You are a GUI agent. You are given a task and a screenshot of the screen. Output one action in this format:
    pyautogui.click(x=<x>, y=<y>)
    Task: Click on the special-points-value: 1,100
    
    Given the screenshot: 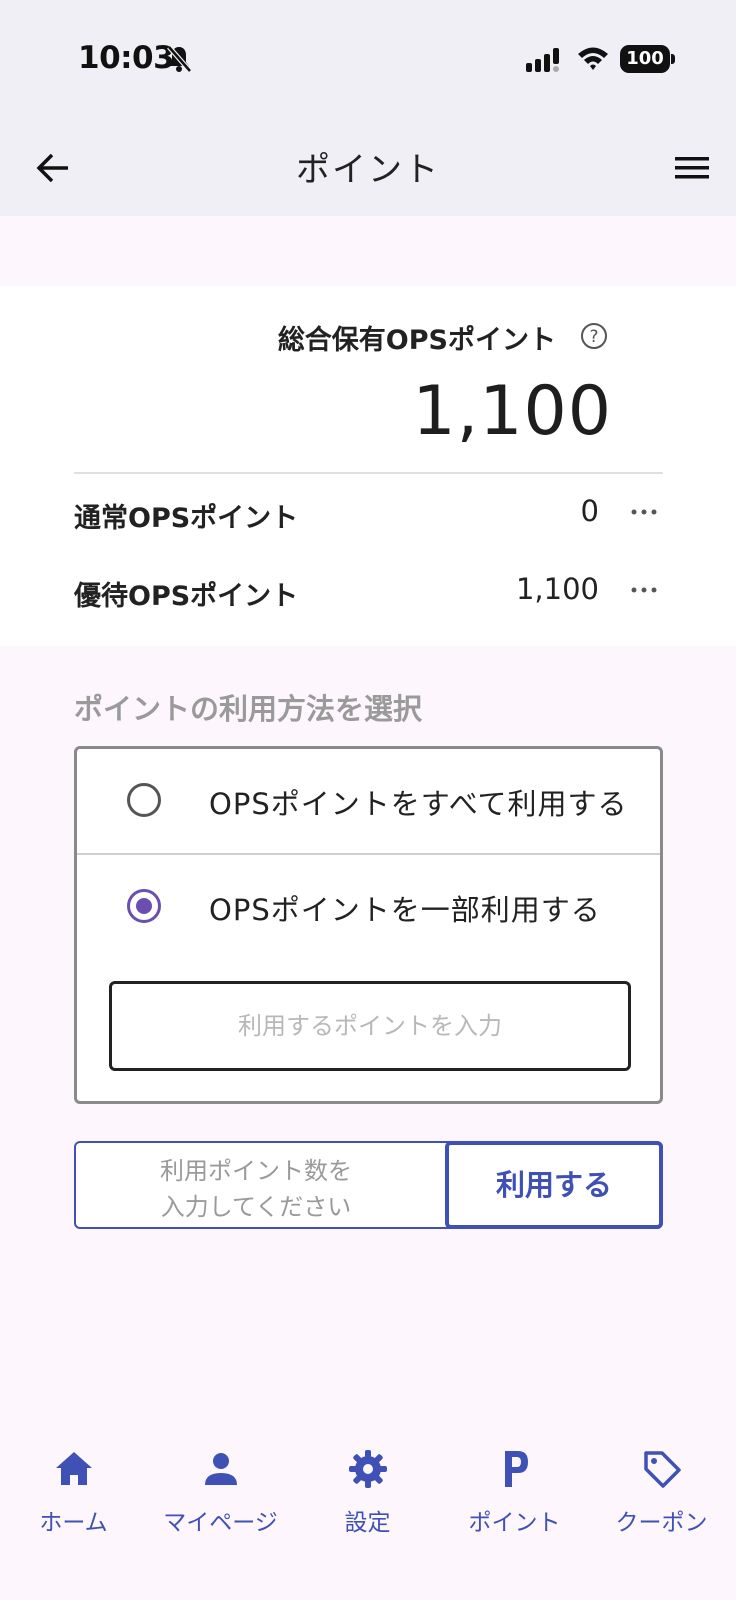 What is the action you would take?
    pyautogui.click(x=557, y=589)
    